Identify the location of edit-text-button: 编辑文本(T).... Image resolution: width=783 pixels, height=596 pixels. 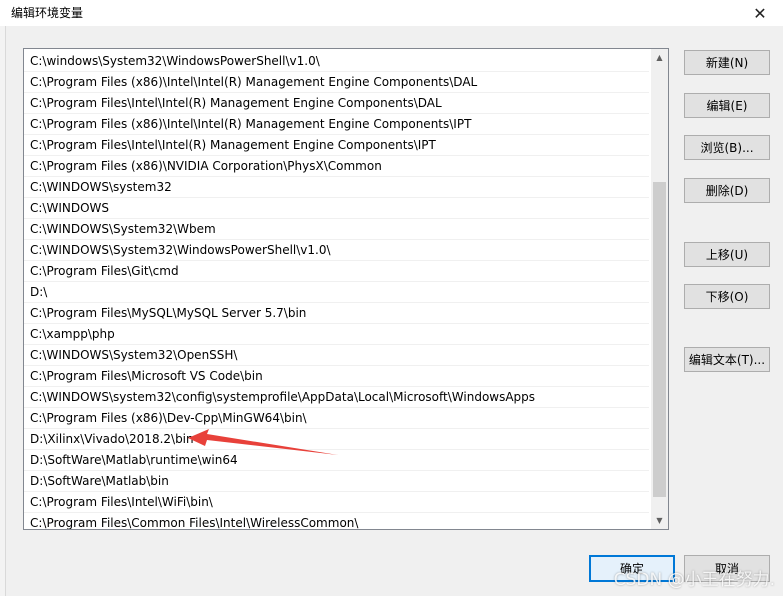
(727, 359).